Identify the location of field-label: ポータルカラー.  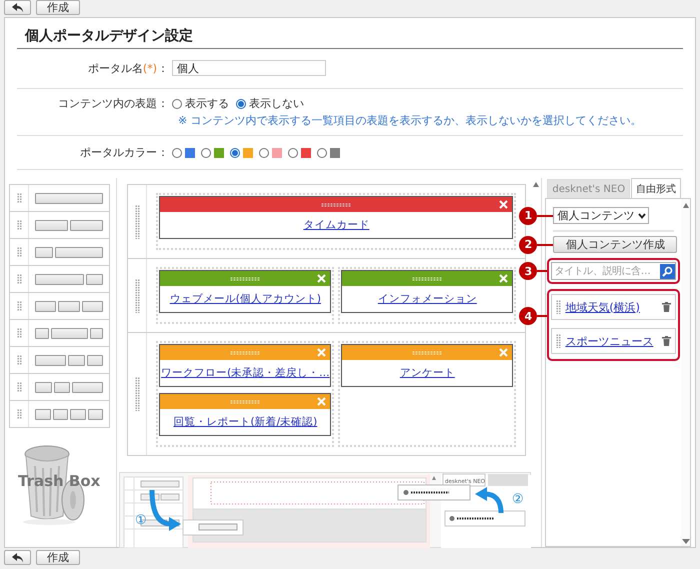
(118, 153).